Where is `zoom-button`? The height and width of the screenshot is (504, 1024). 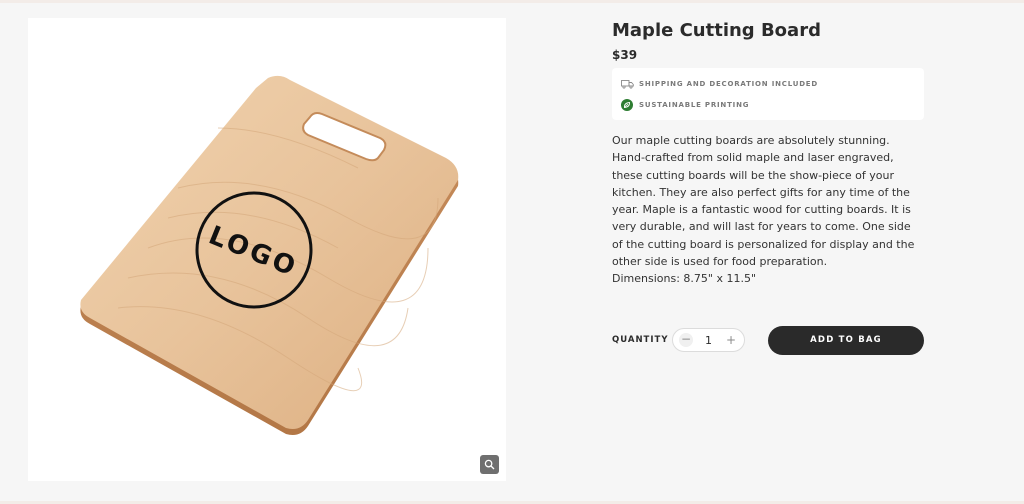 zoom-button is located at coordinates (489, 464).